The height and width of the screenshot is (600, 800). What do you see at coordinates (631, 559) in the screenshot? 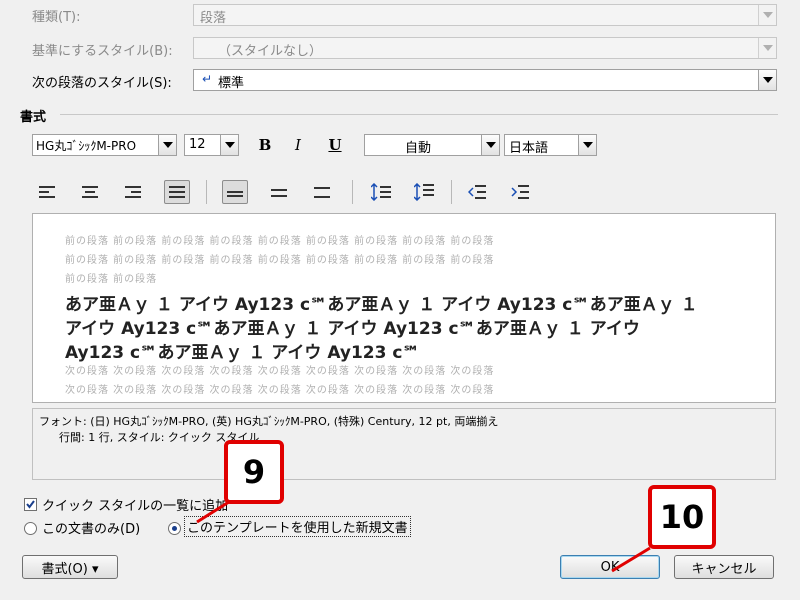
I see `callout-10-pointer` at bounding box center [631, 559].